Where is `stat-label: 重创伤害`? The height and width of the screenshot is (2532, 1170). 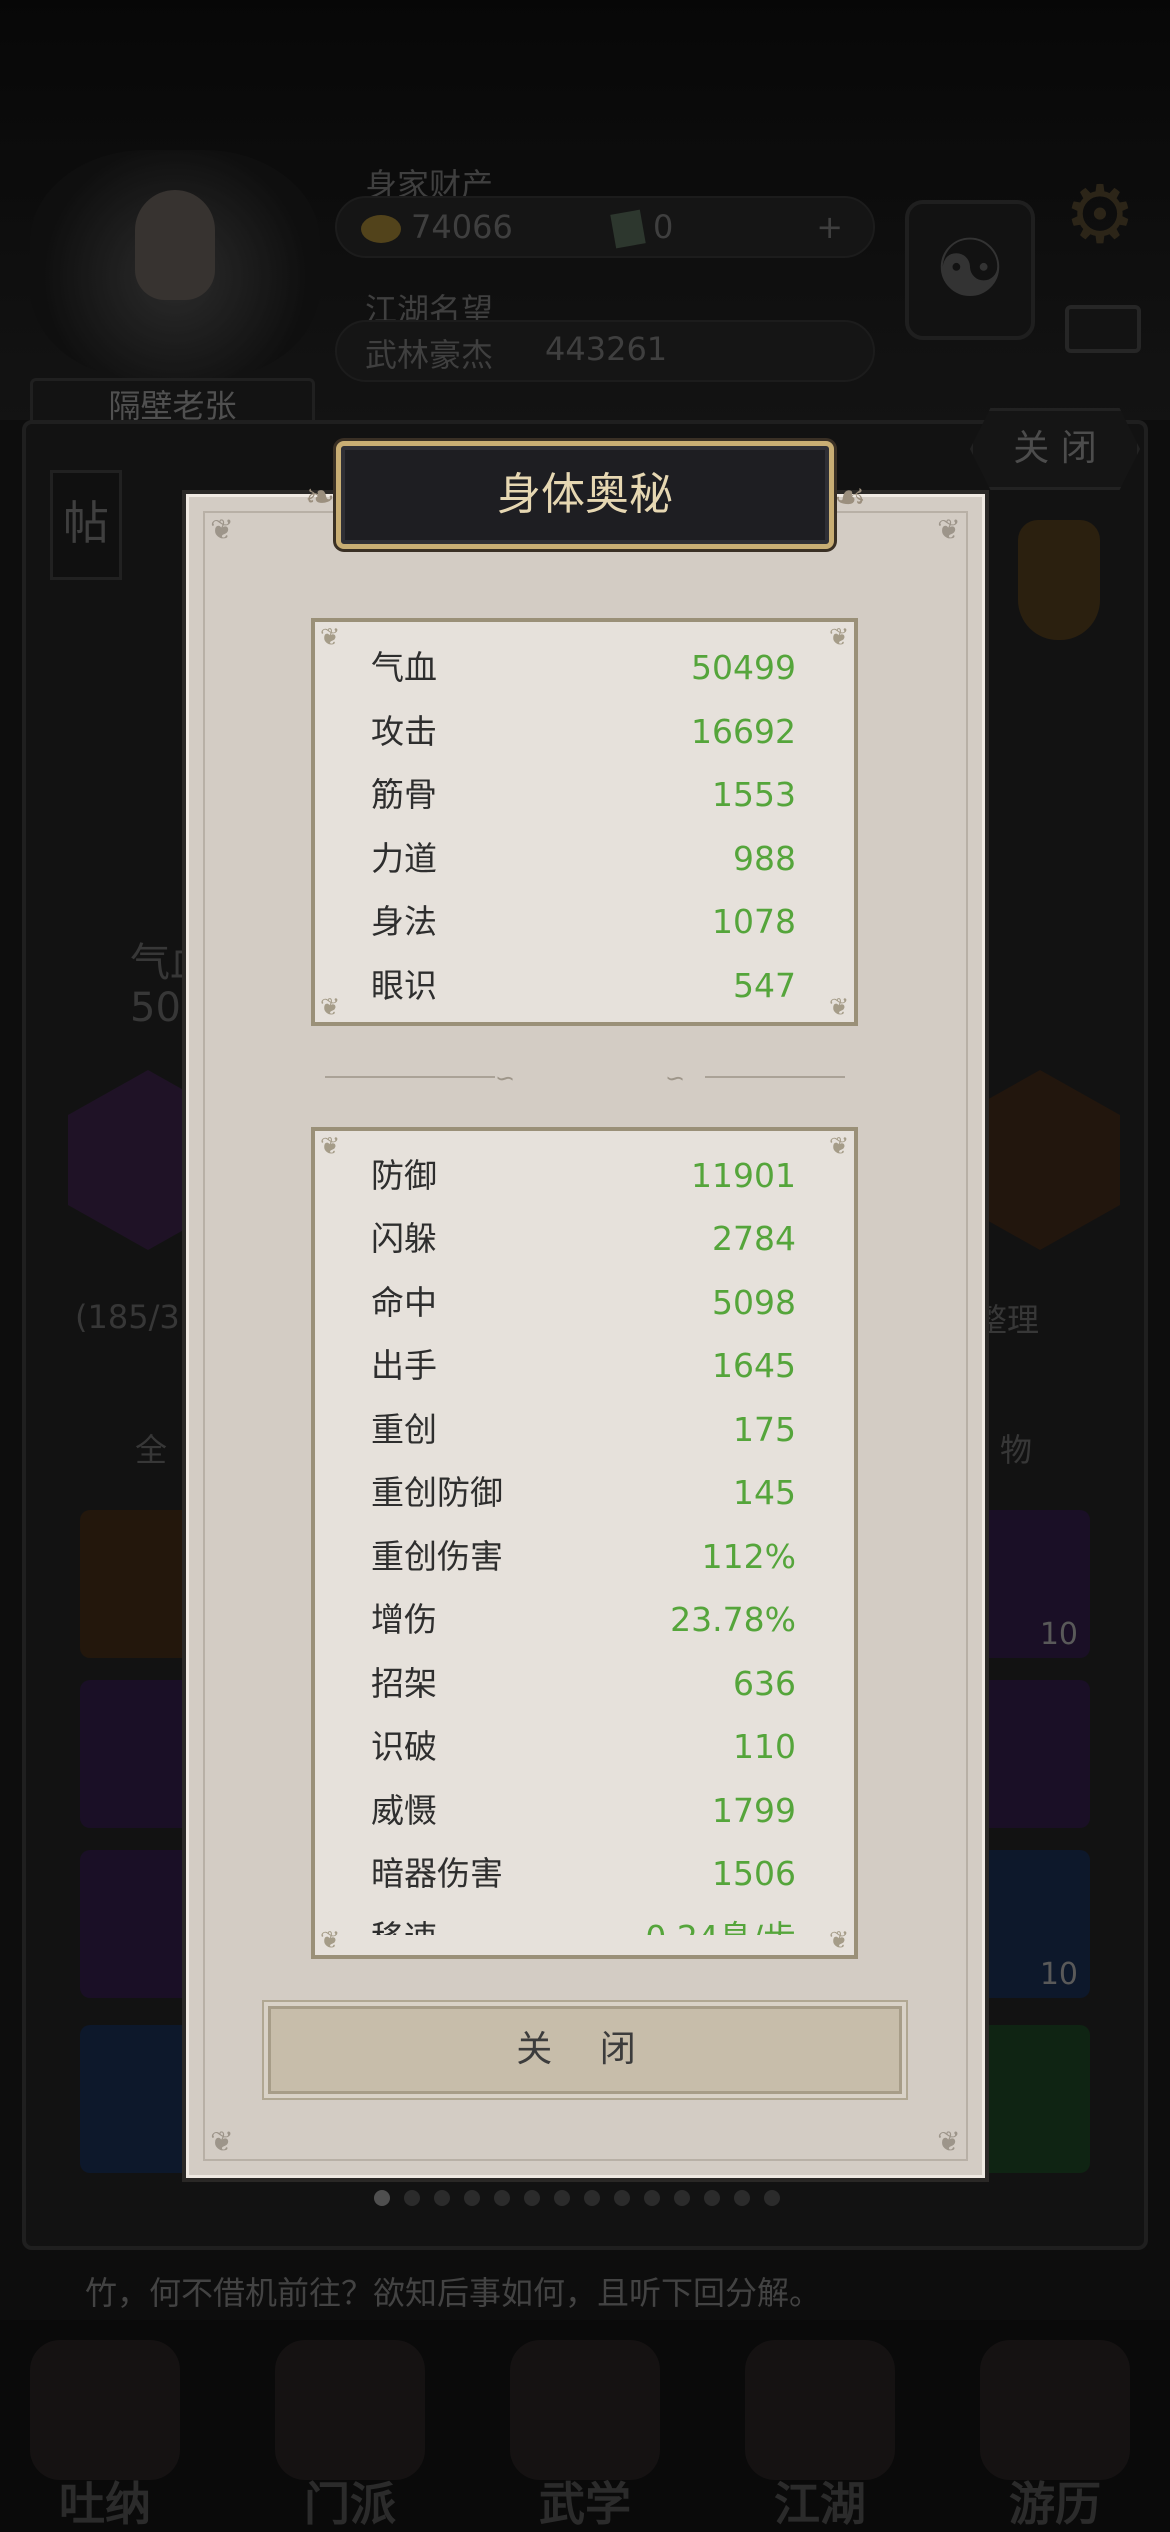
stat-label: 重创伤害 is located at coordinates (437, 1556).